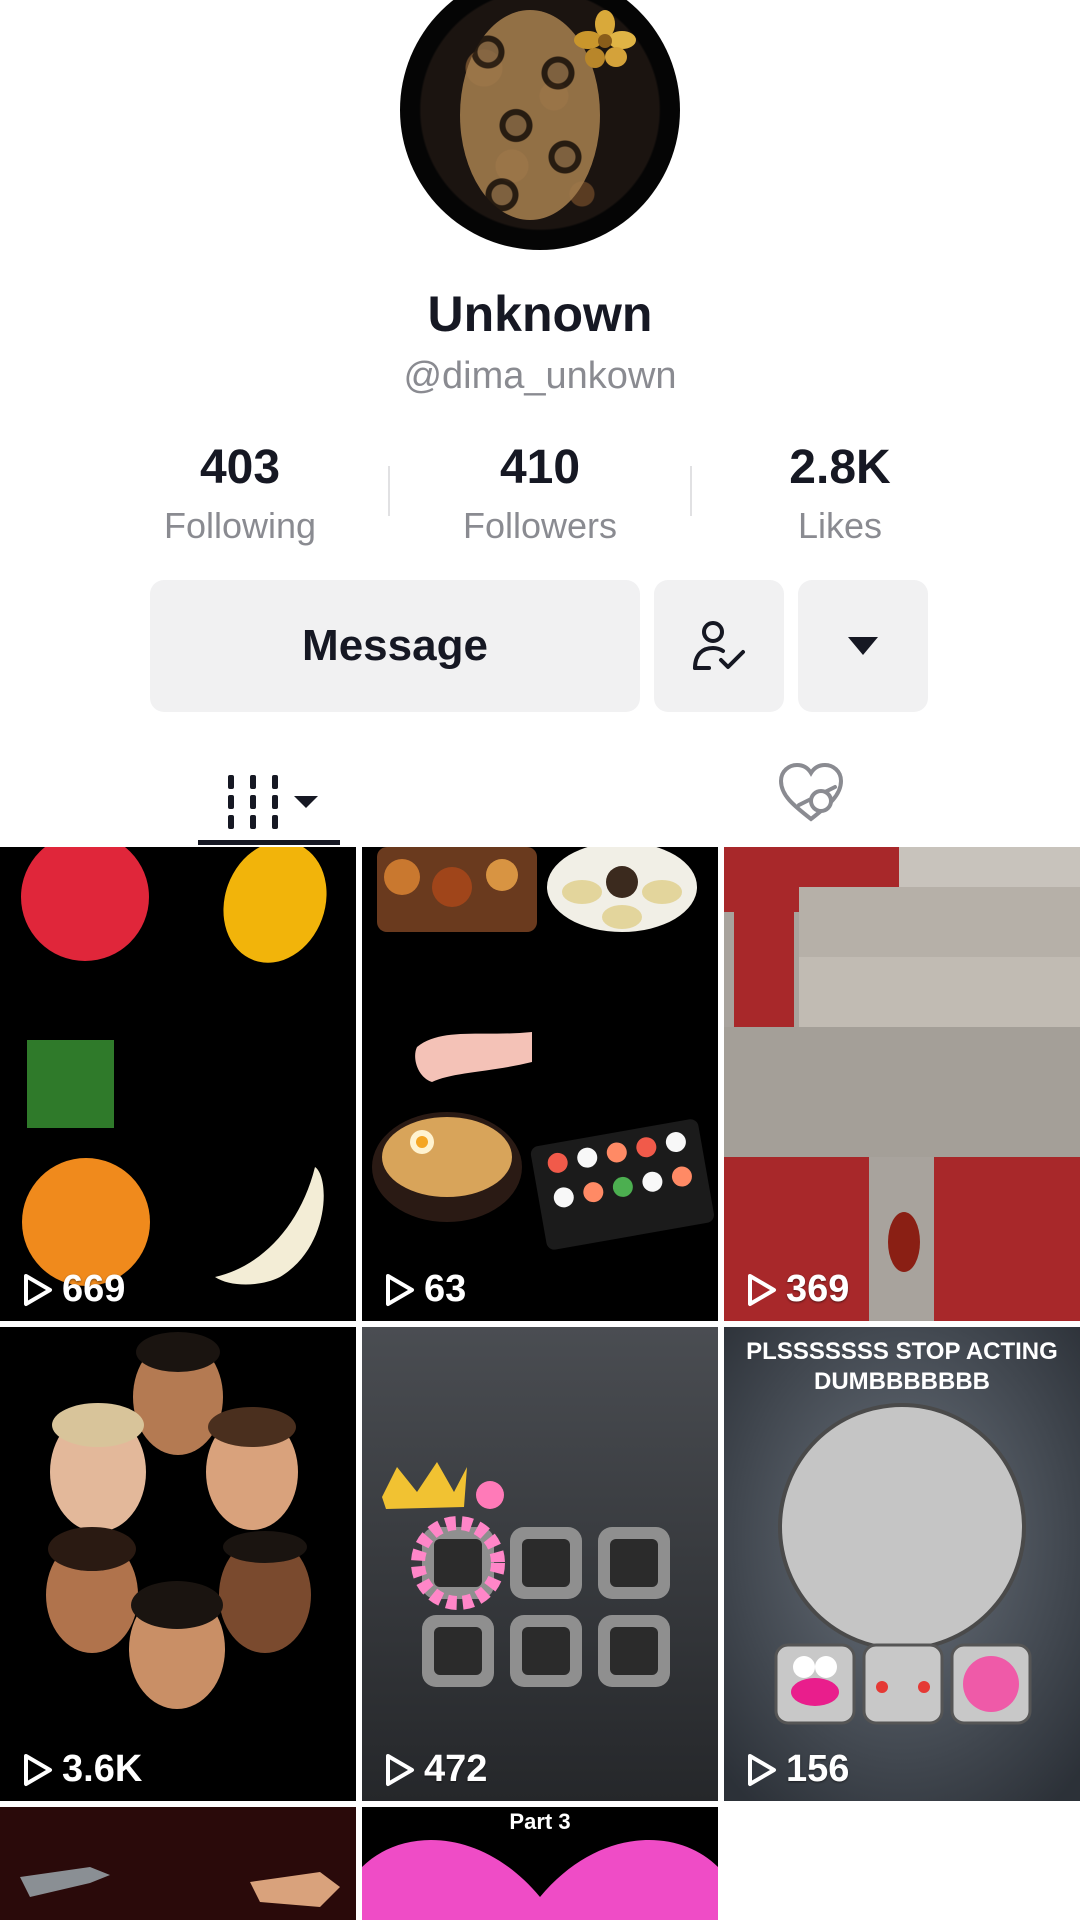 This screenshot has height=1920, width=1080. I want to click on view-count-value: 669, so click(94, 1289).